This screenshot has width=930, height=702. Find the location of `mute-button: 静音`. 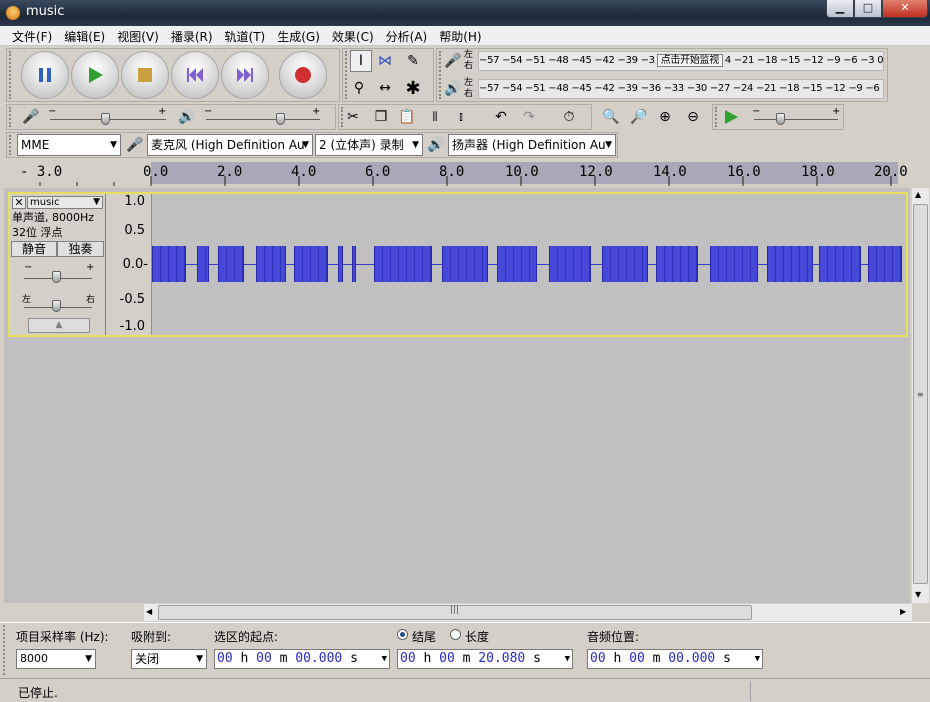

mute-button: 静音 is located at coordinates (34, 249).